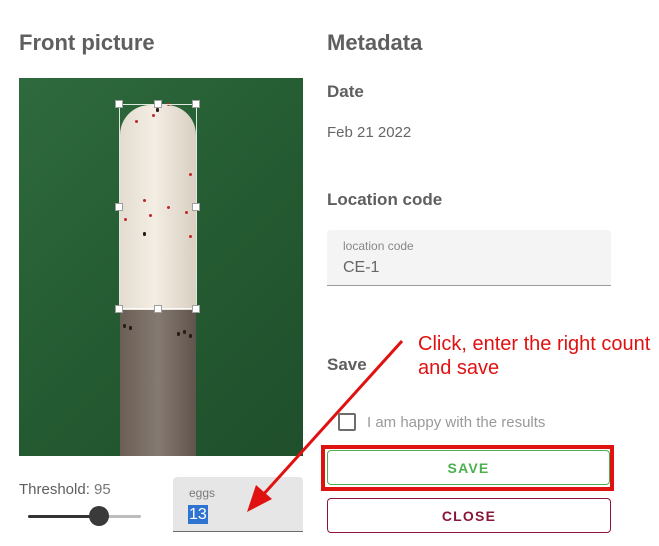 This screenshot has height=546, width=659. Describe the element at coordinates (198, 514) in the screenshot. I see `eggs-input: 13` at that location.